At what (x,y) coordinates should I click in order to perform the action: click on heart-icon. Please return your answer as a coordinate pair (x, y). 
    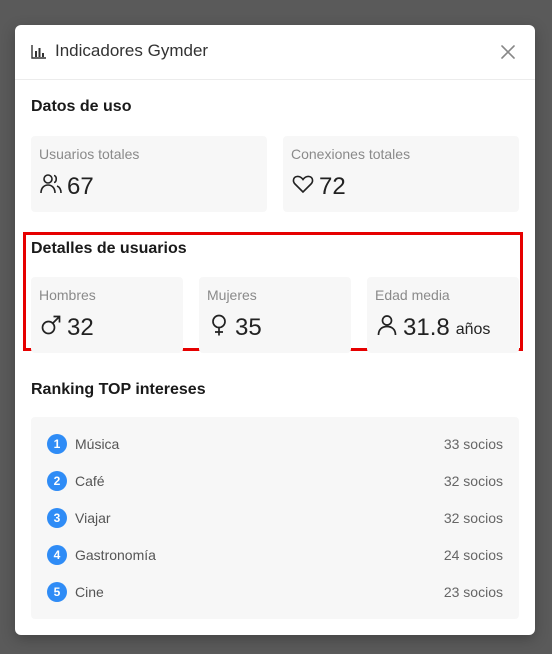
    Looking at the image, I should click on (305, 186).